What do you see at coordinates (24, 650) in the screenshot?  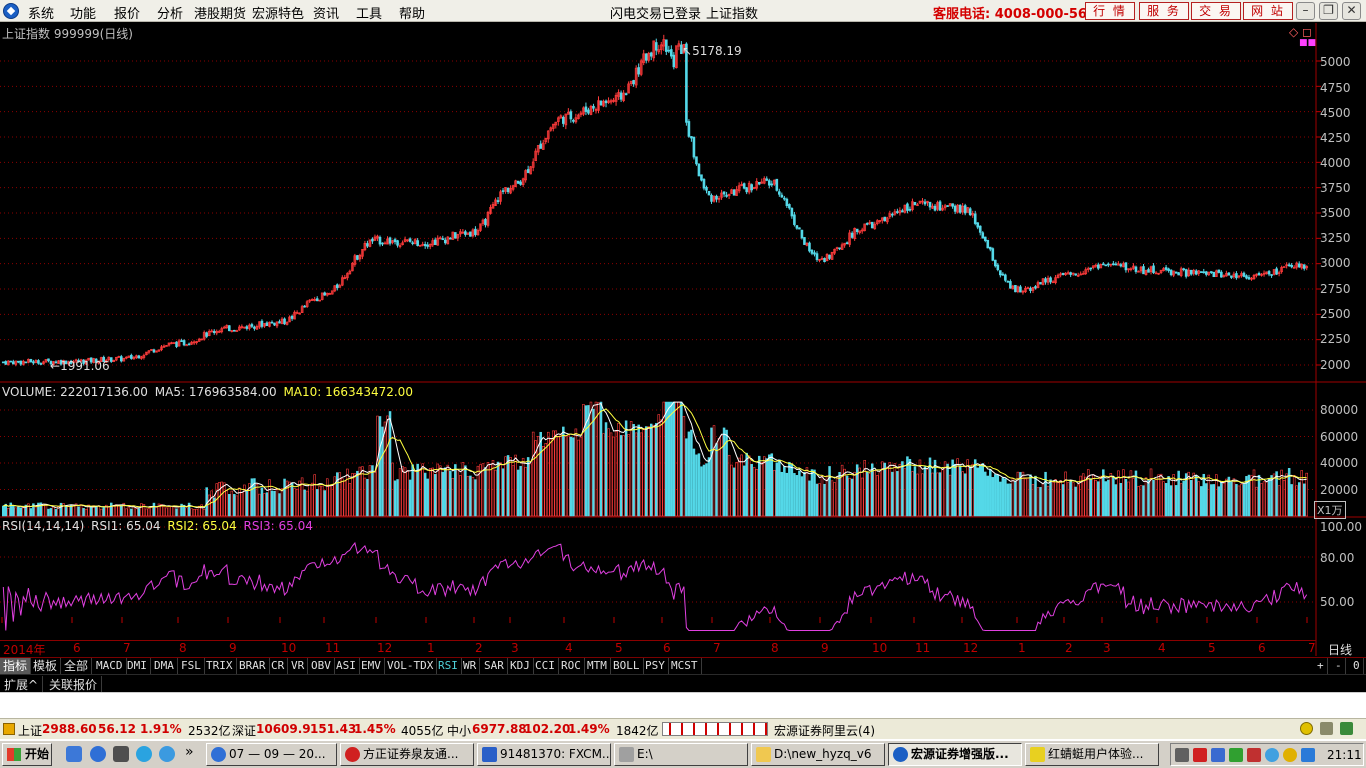 I see `time-axis-label: 2014年` at bounding box center [24, 650].